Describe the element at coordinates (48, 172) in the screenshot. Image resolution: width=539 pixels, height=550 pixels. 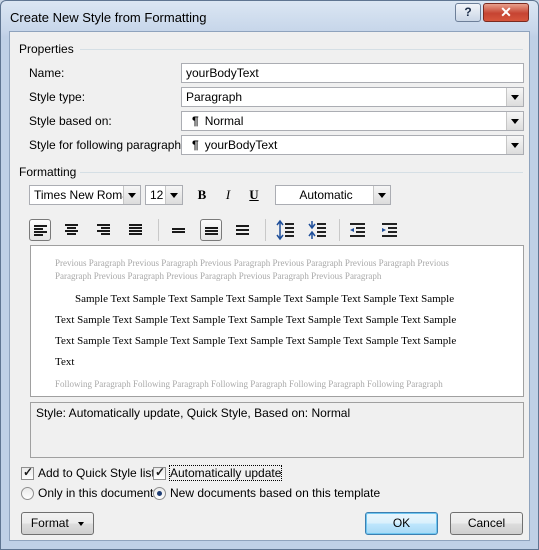
I see `formatting-section-label: Formatting` at that location.